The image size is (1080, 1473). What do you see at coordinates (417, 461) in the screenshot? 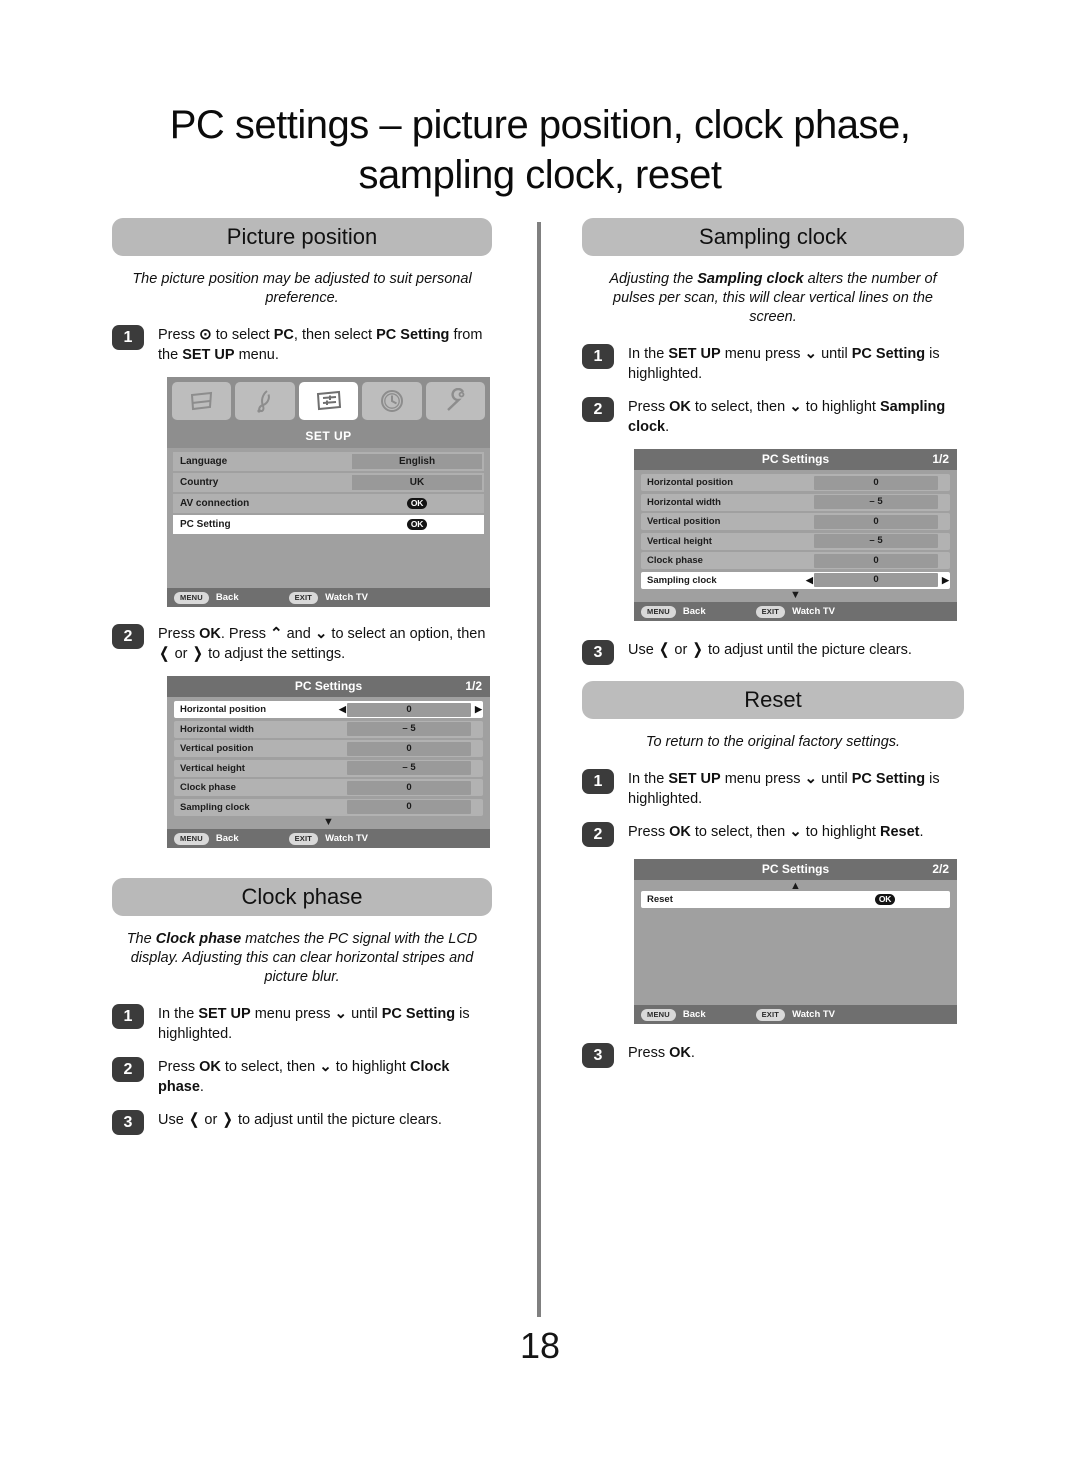
I see `setup-row-value: English` at bounding box center [417, 461].